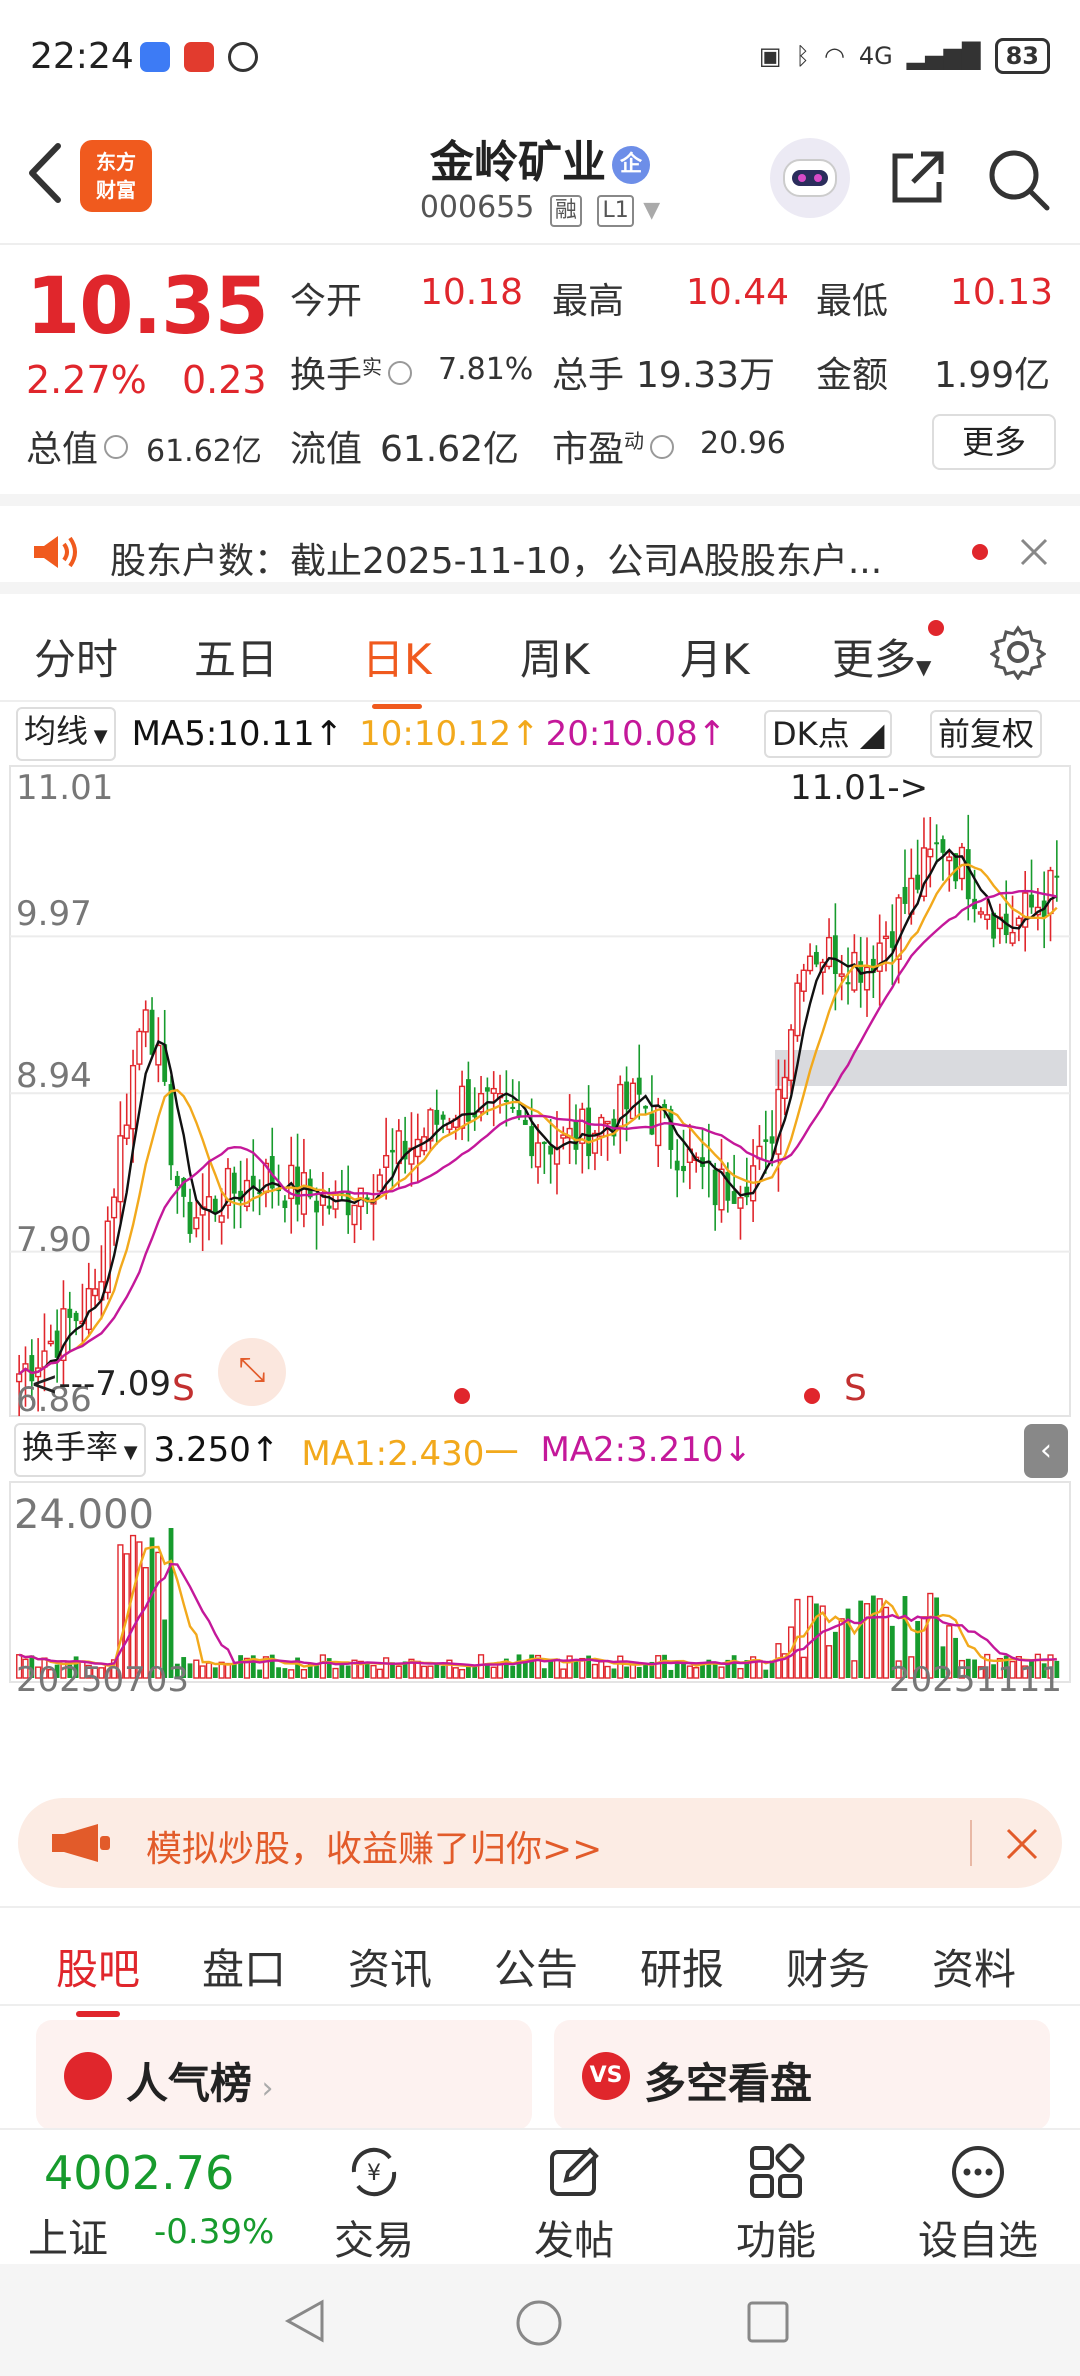  I want to click on dropdown-icon: ▼, so click(128, 1452).